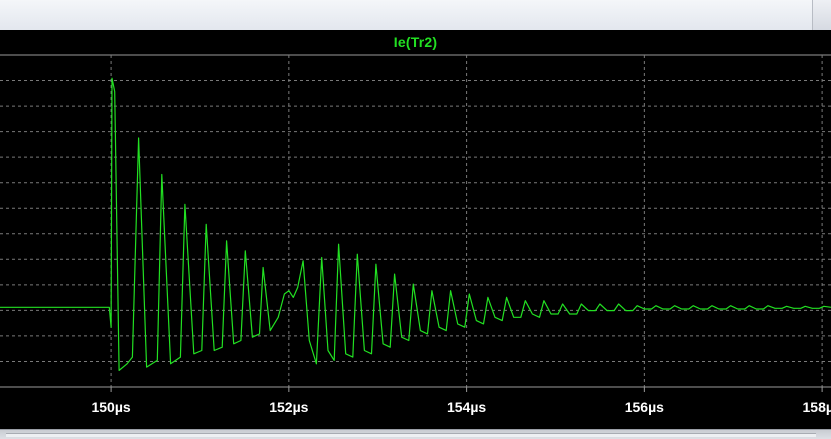 This screenshot has height=439, width=831. I want to click on status-bar-groove, so click(411, 435).